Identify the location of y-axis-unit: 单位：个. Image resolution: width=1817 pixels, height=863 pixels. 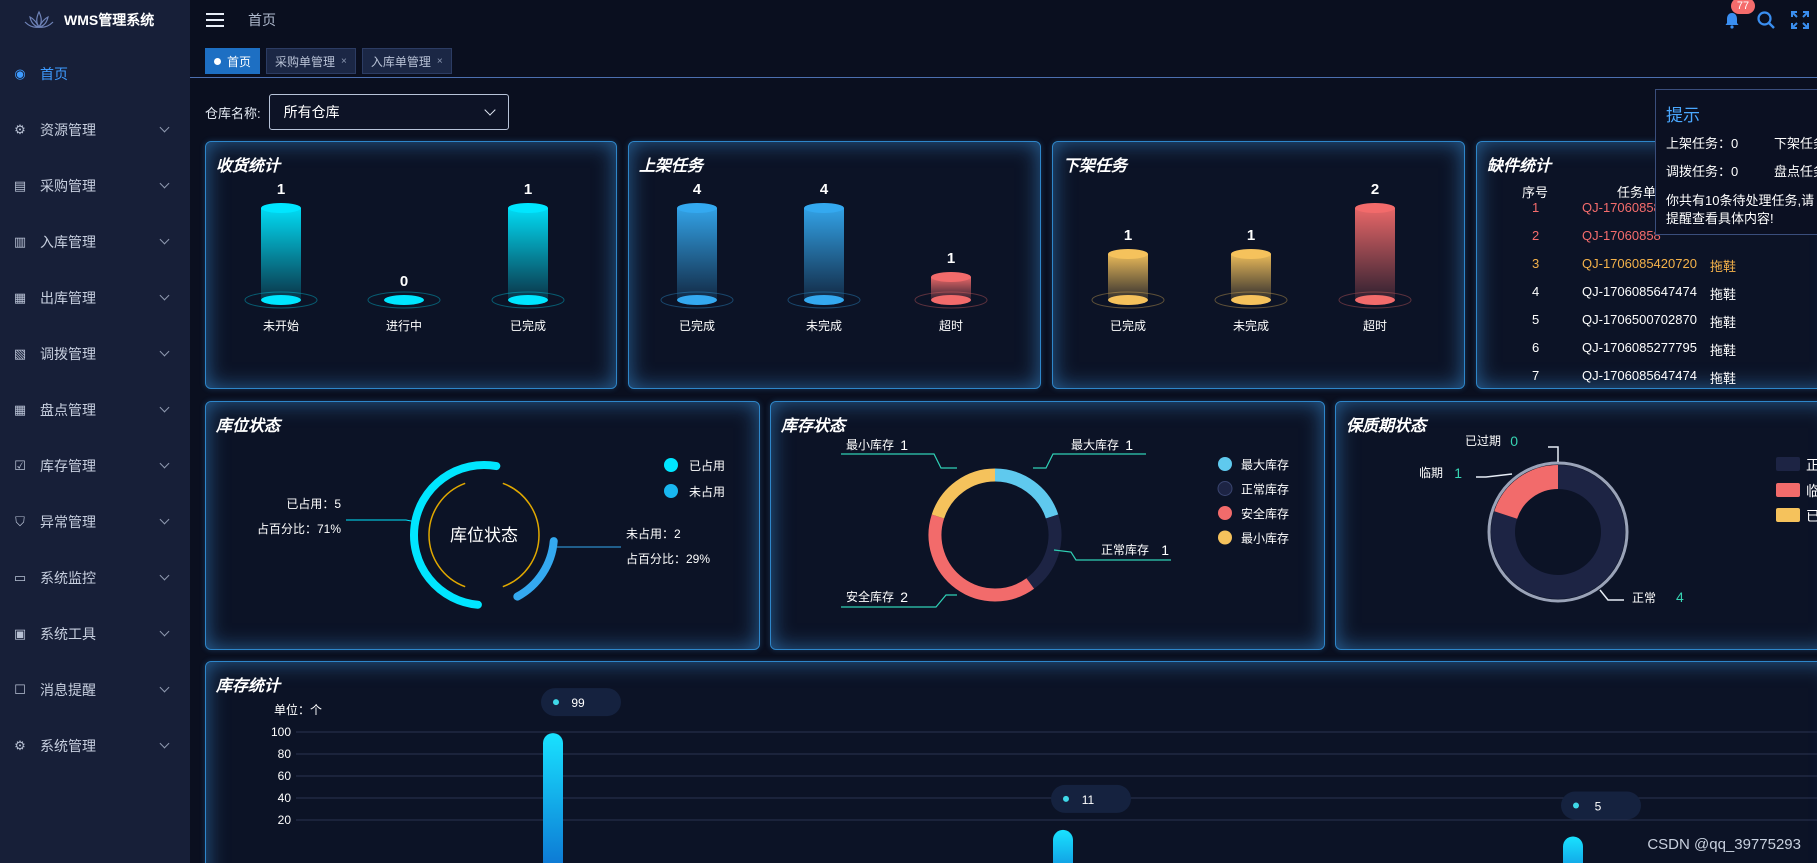
(298, 709).